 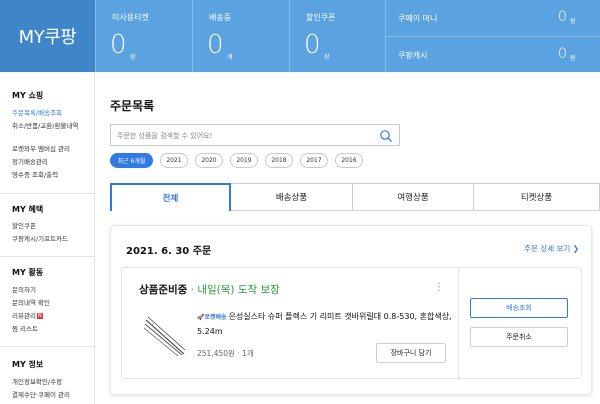 I want to click on period-chip: 2017, so click(x=314, y=160).